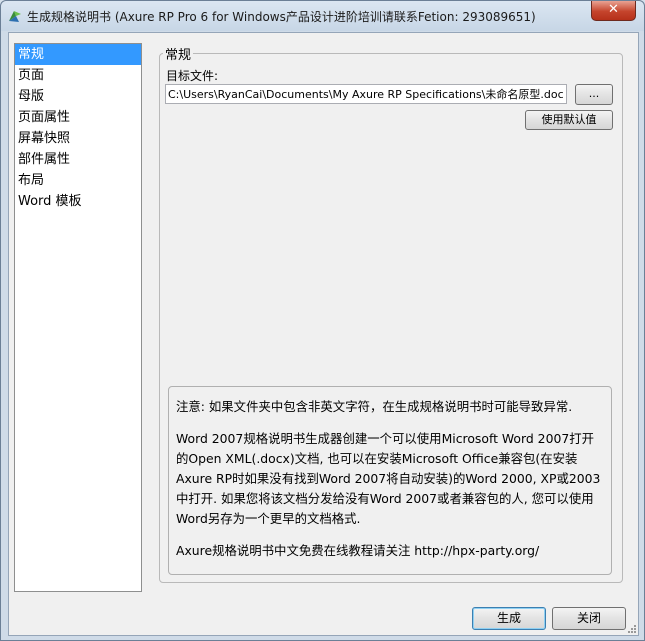 This screenshot has width=645, height=641. I want to click on category-item-pages: 页面, so click(78, 75).